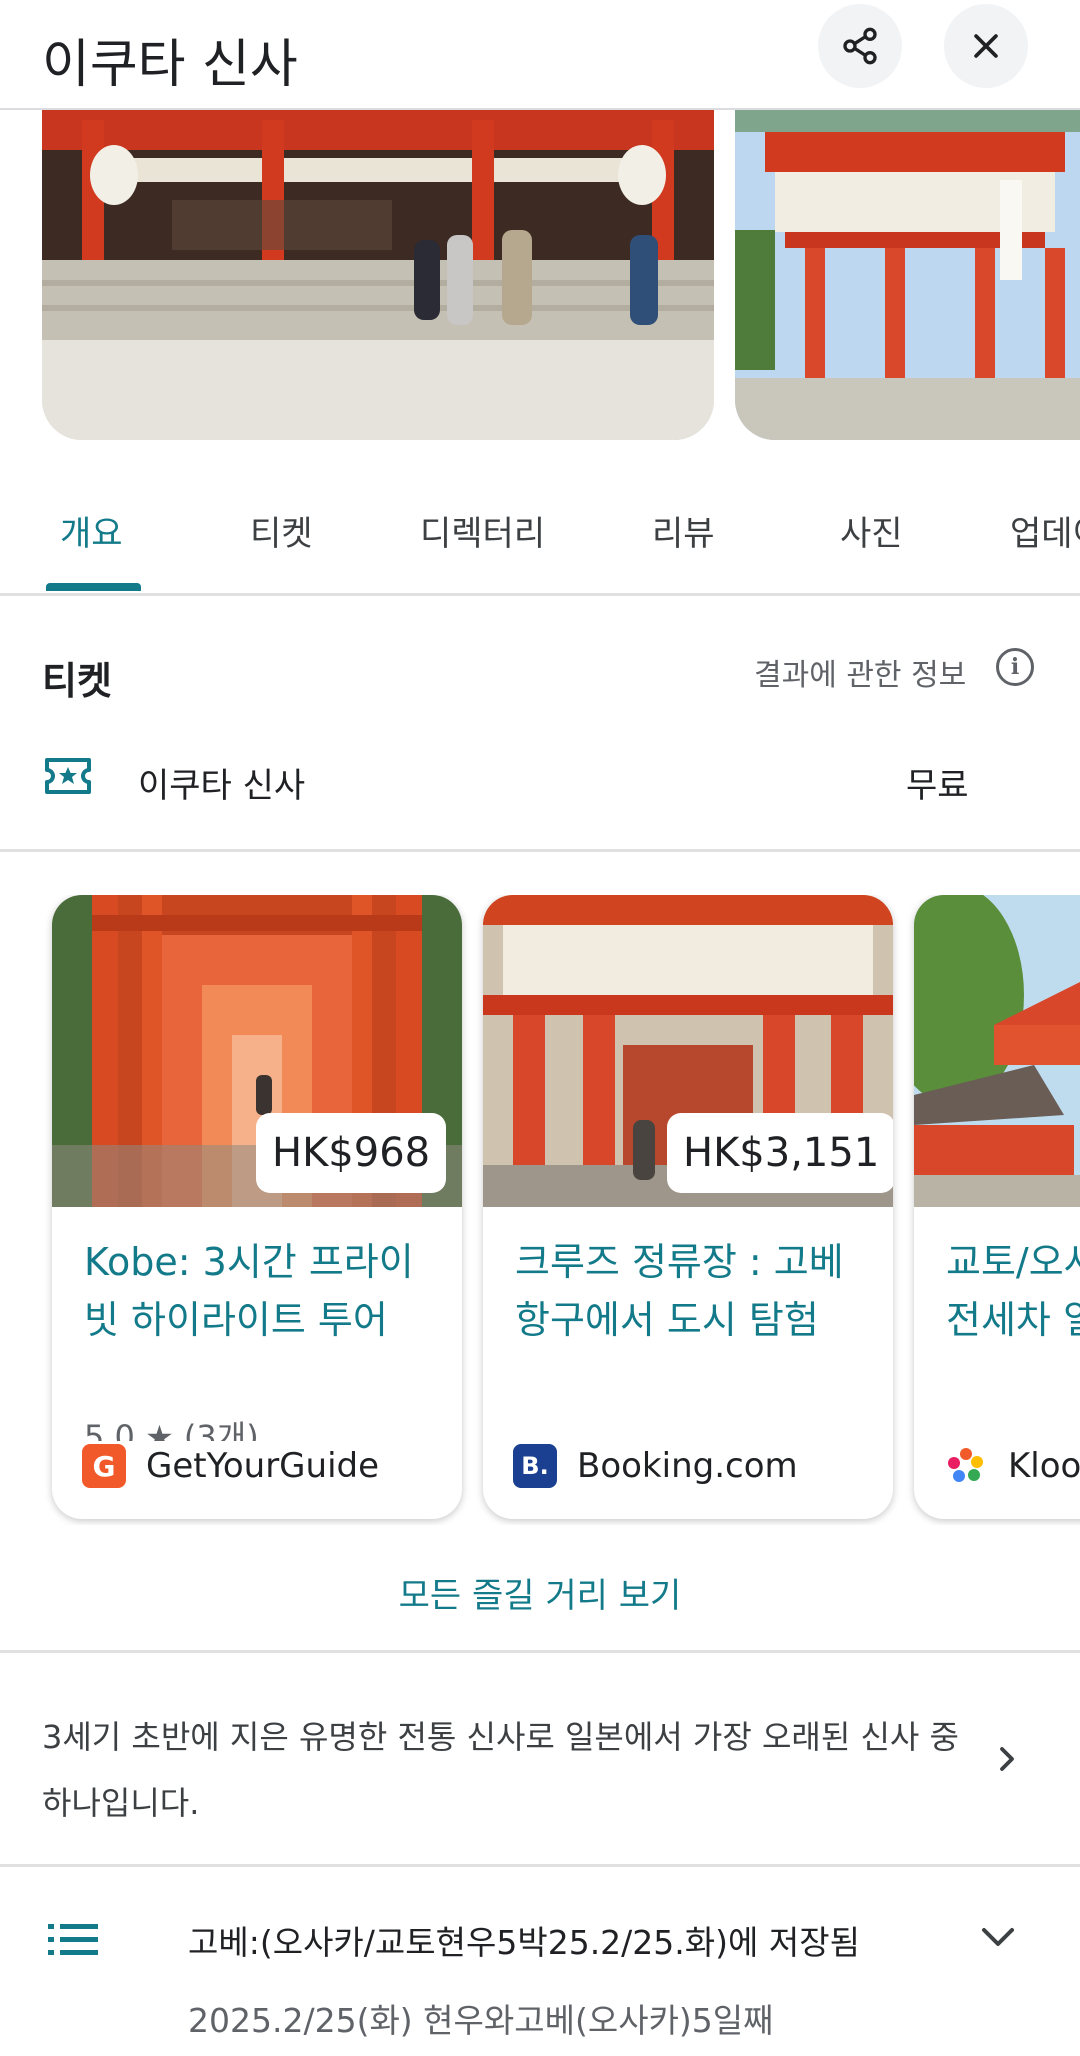 Image resolution: width=1080 pixels, height=2056 pixels. Describe the element at coordinates (965, 1465) in the screenshot. I see `klook-logo-icon` at that location.